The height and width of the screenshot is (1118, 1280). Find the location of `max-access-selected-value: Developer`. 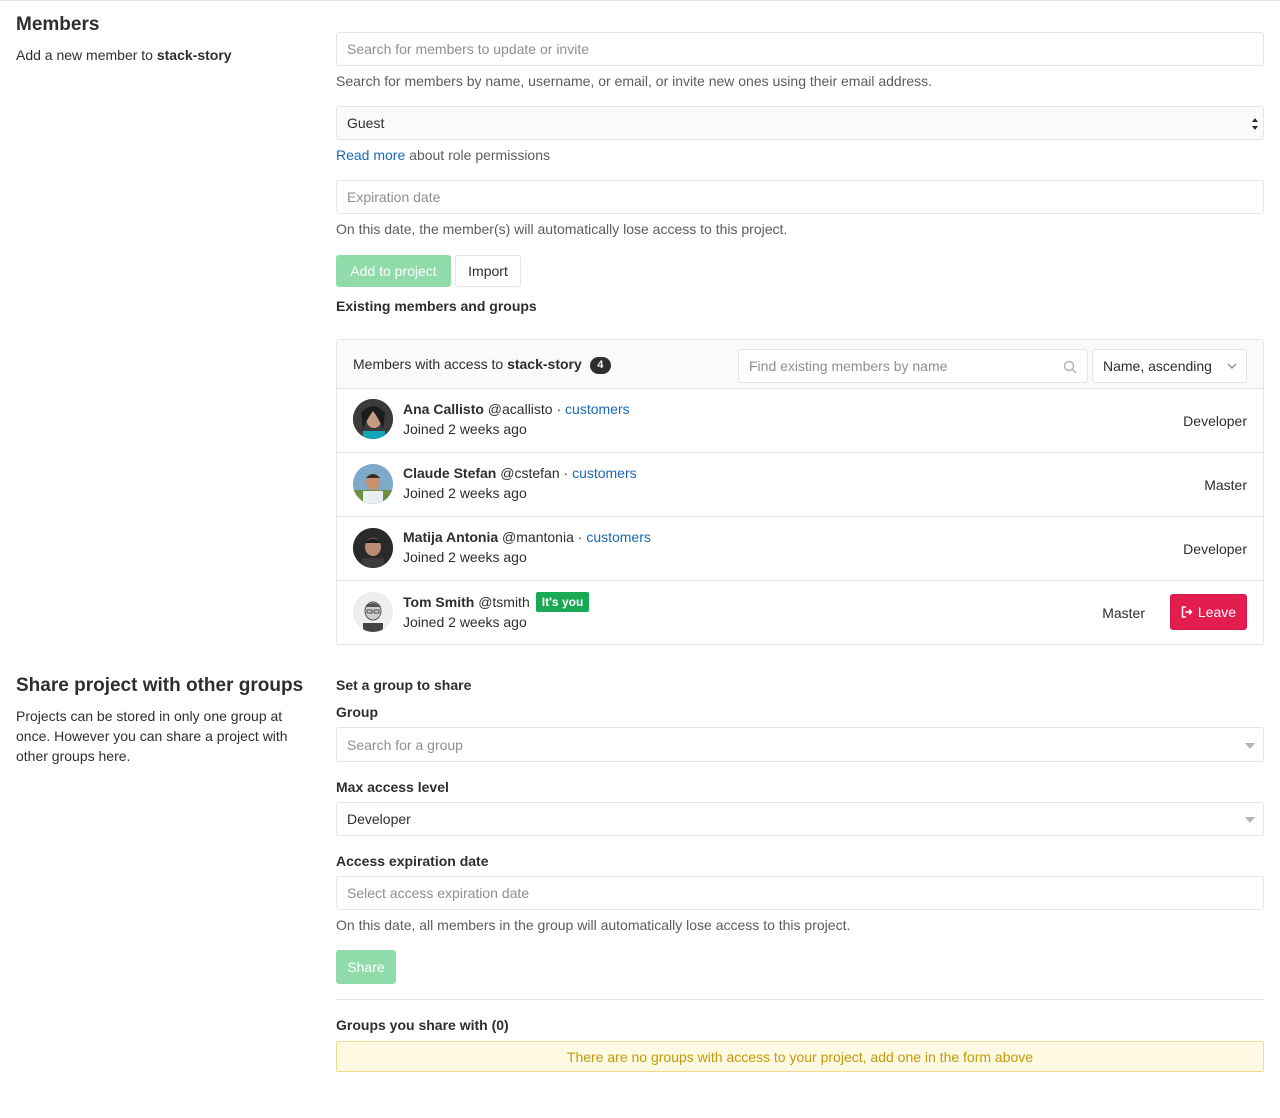

max-access-selected-value: Developer is located at coordinates (379, 819).